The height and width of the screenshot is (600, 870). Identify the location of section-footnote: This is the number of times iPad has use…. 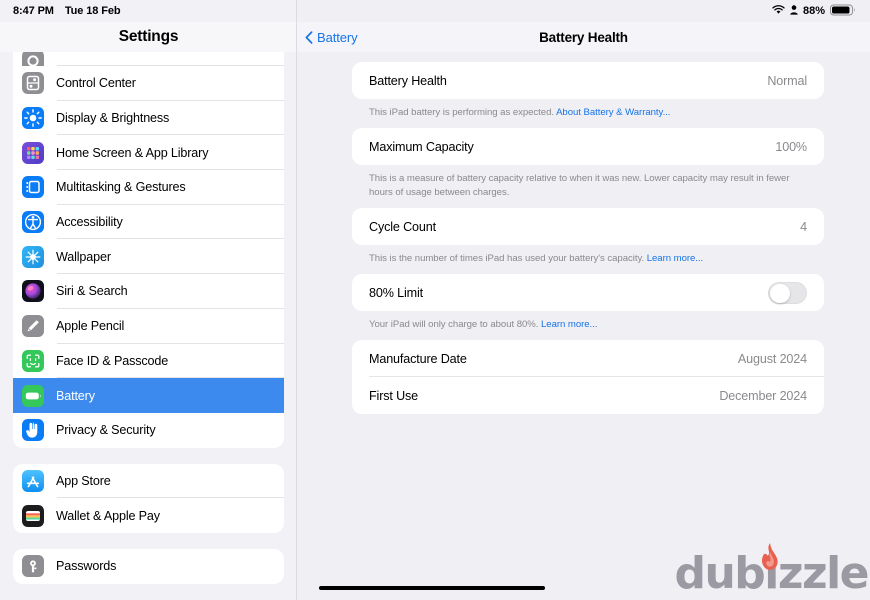
(588, 255).